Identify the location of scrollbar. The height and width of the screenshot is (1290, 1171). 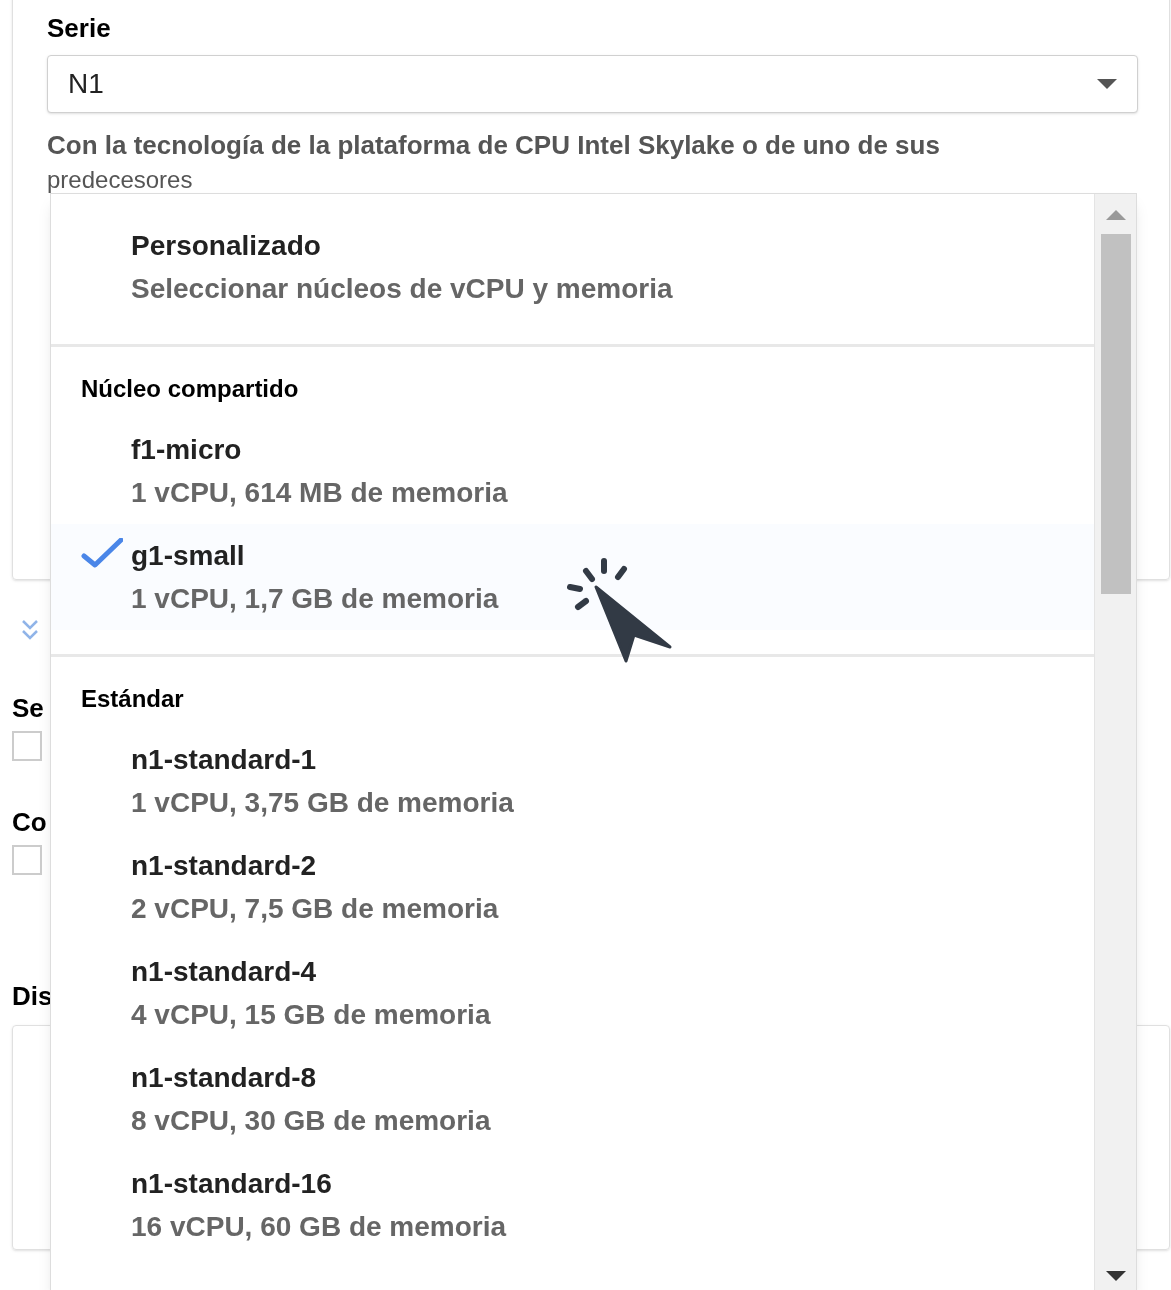
(1115, 742).